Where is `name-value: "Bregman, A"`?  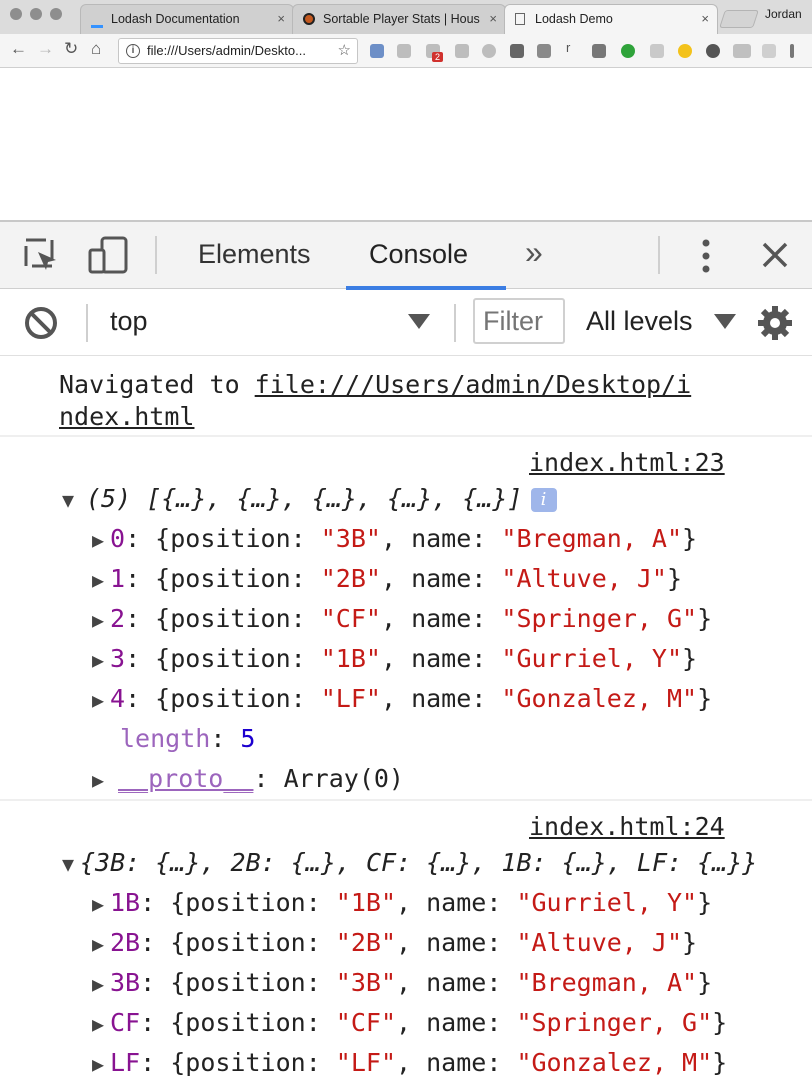 name-value: "Bregman, A" is located at coordinates (607, 982).